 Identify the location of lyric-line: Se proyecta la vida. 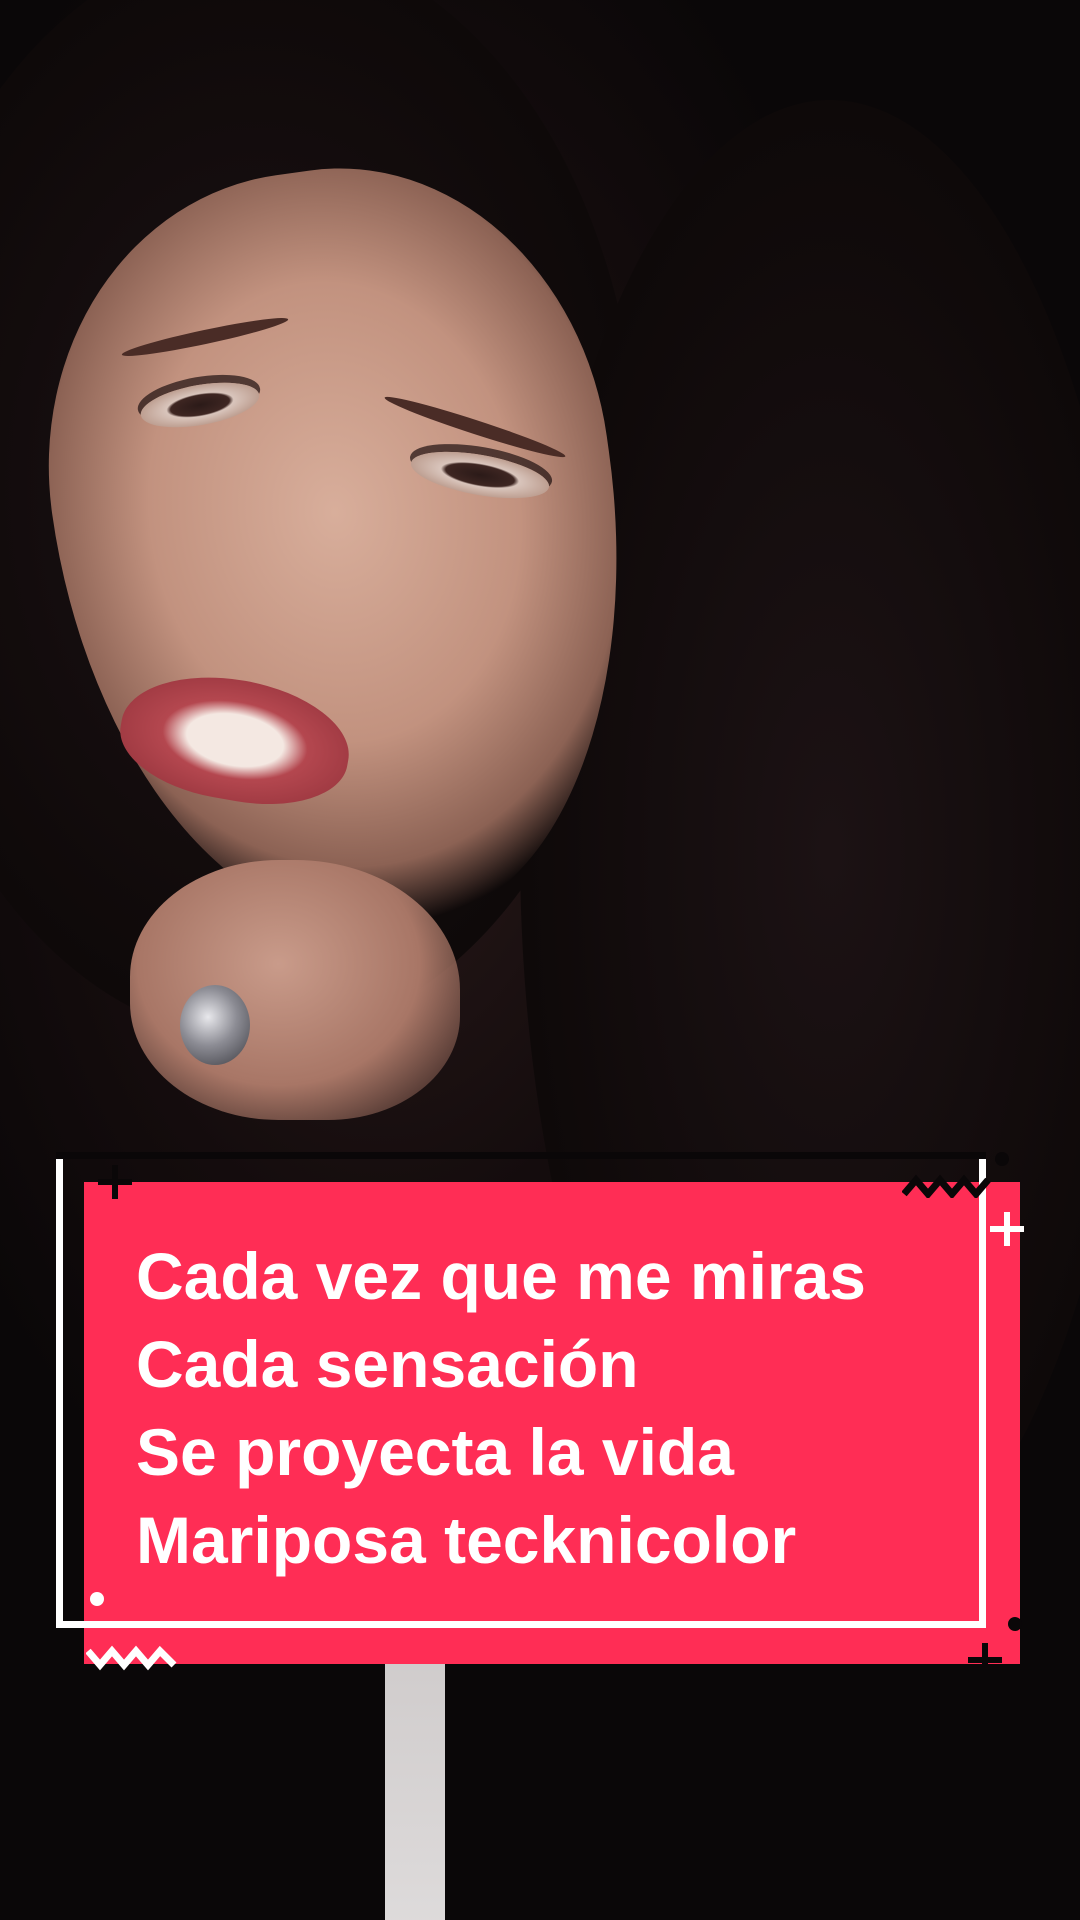
(435, 1452).